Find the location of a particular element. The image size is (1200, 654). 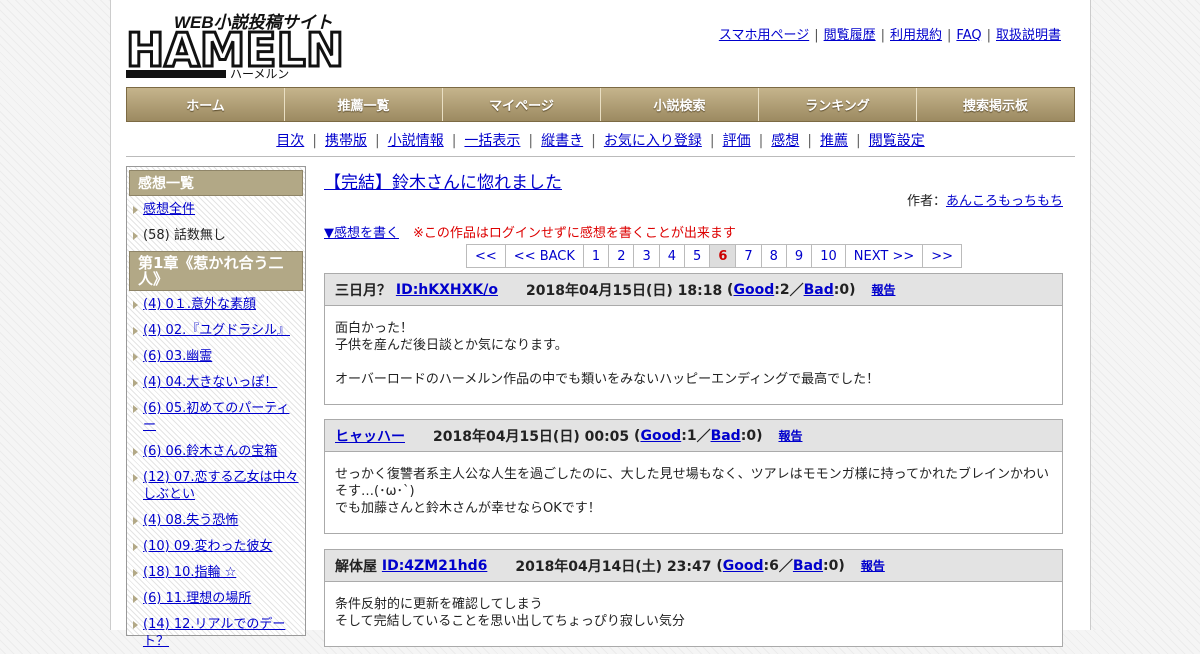

pager-back: << BACK is located at coordinates (544, 256).